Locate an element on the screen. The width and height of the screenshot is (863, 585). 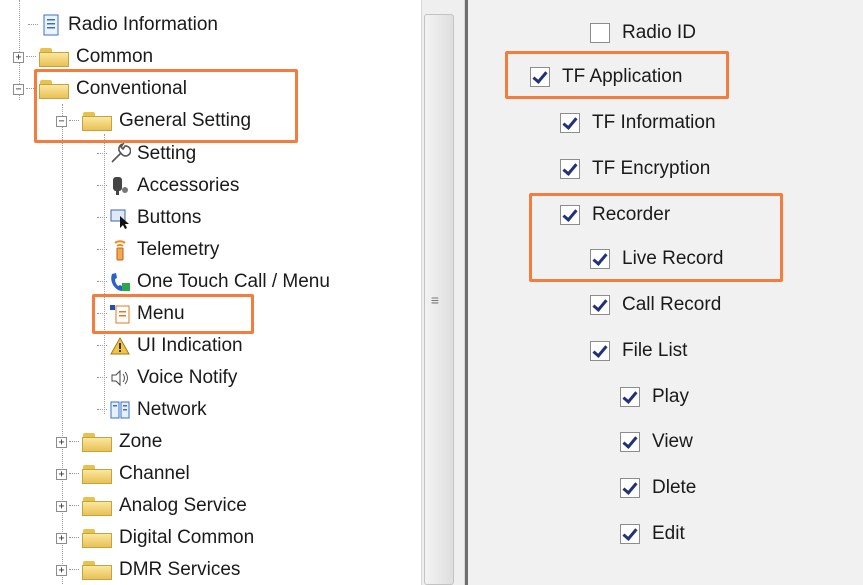
tree-item-label: One Touch Call / Menu is located at coordinates (233, 281).